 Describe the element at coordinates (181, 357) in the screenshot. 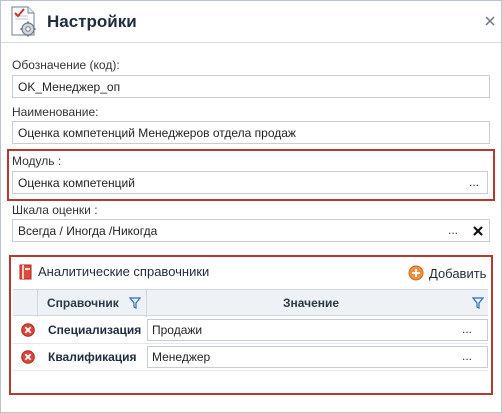

I see `row-value: Менеджер` at that location.